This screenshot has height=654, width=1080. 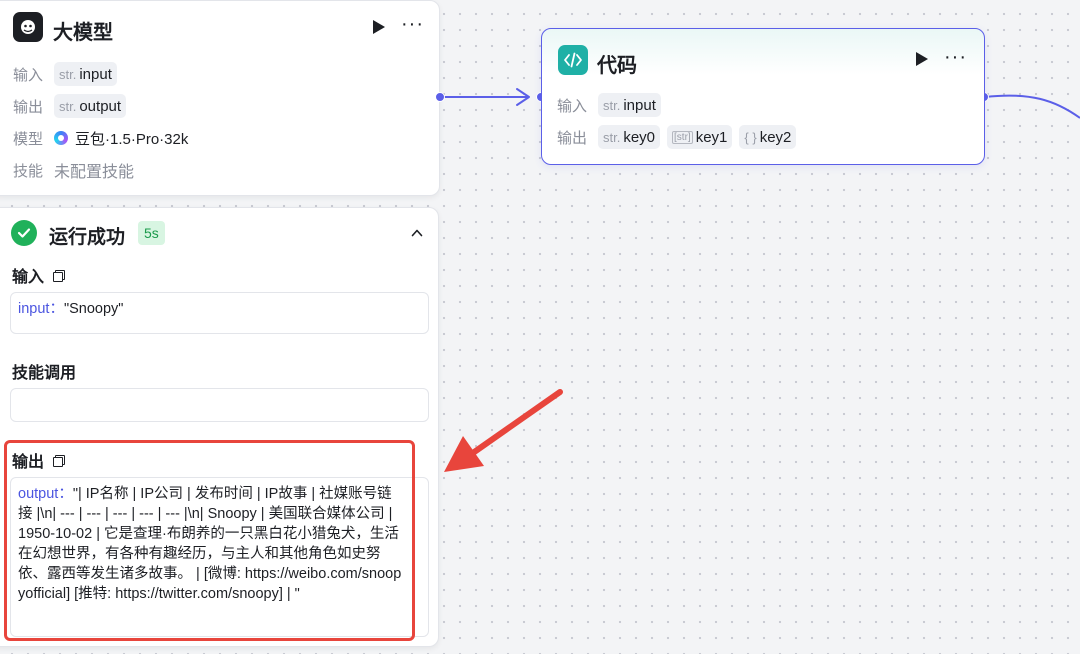 What do you see at coordinates (515, 423) in the screenshot?
I see `arrow-shaft` at bounding box center [515, 423].